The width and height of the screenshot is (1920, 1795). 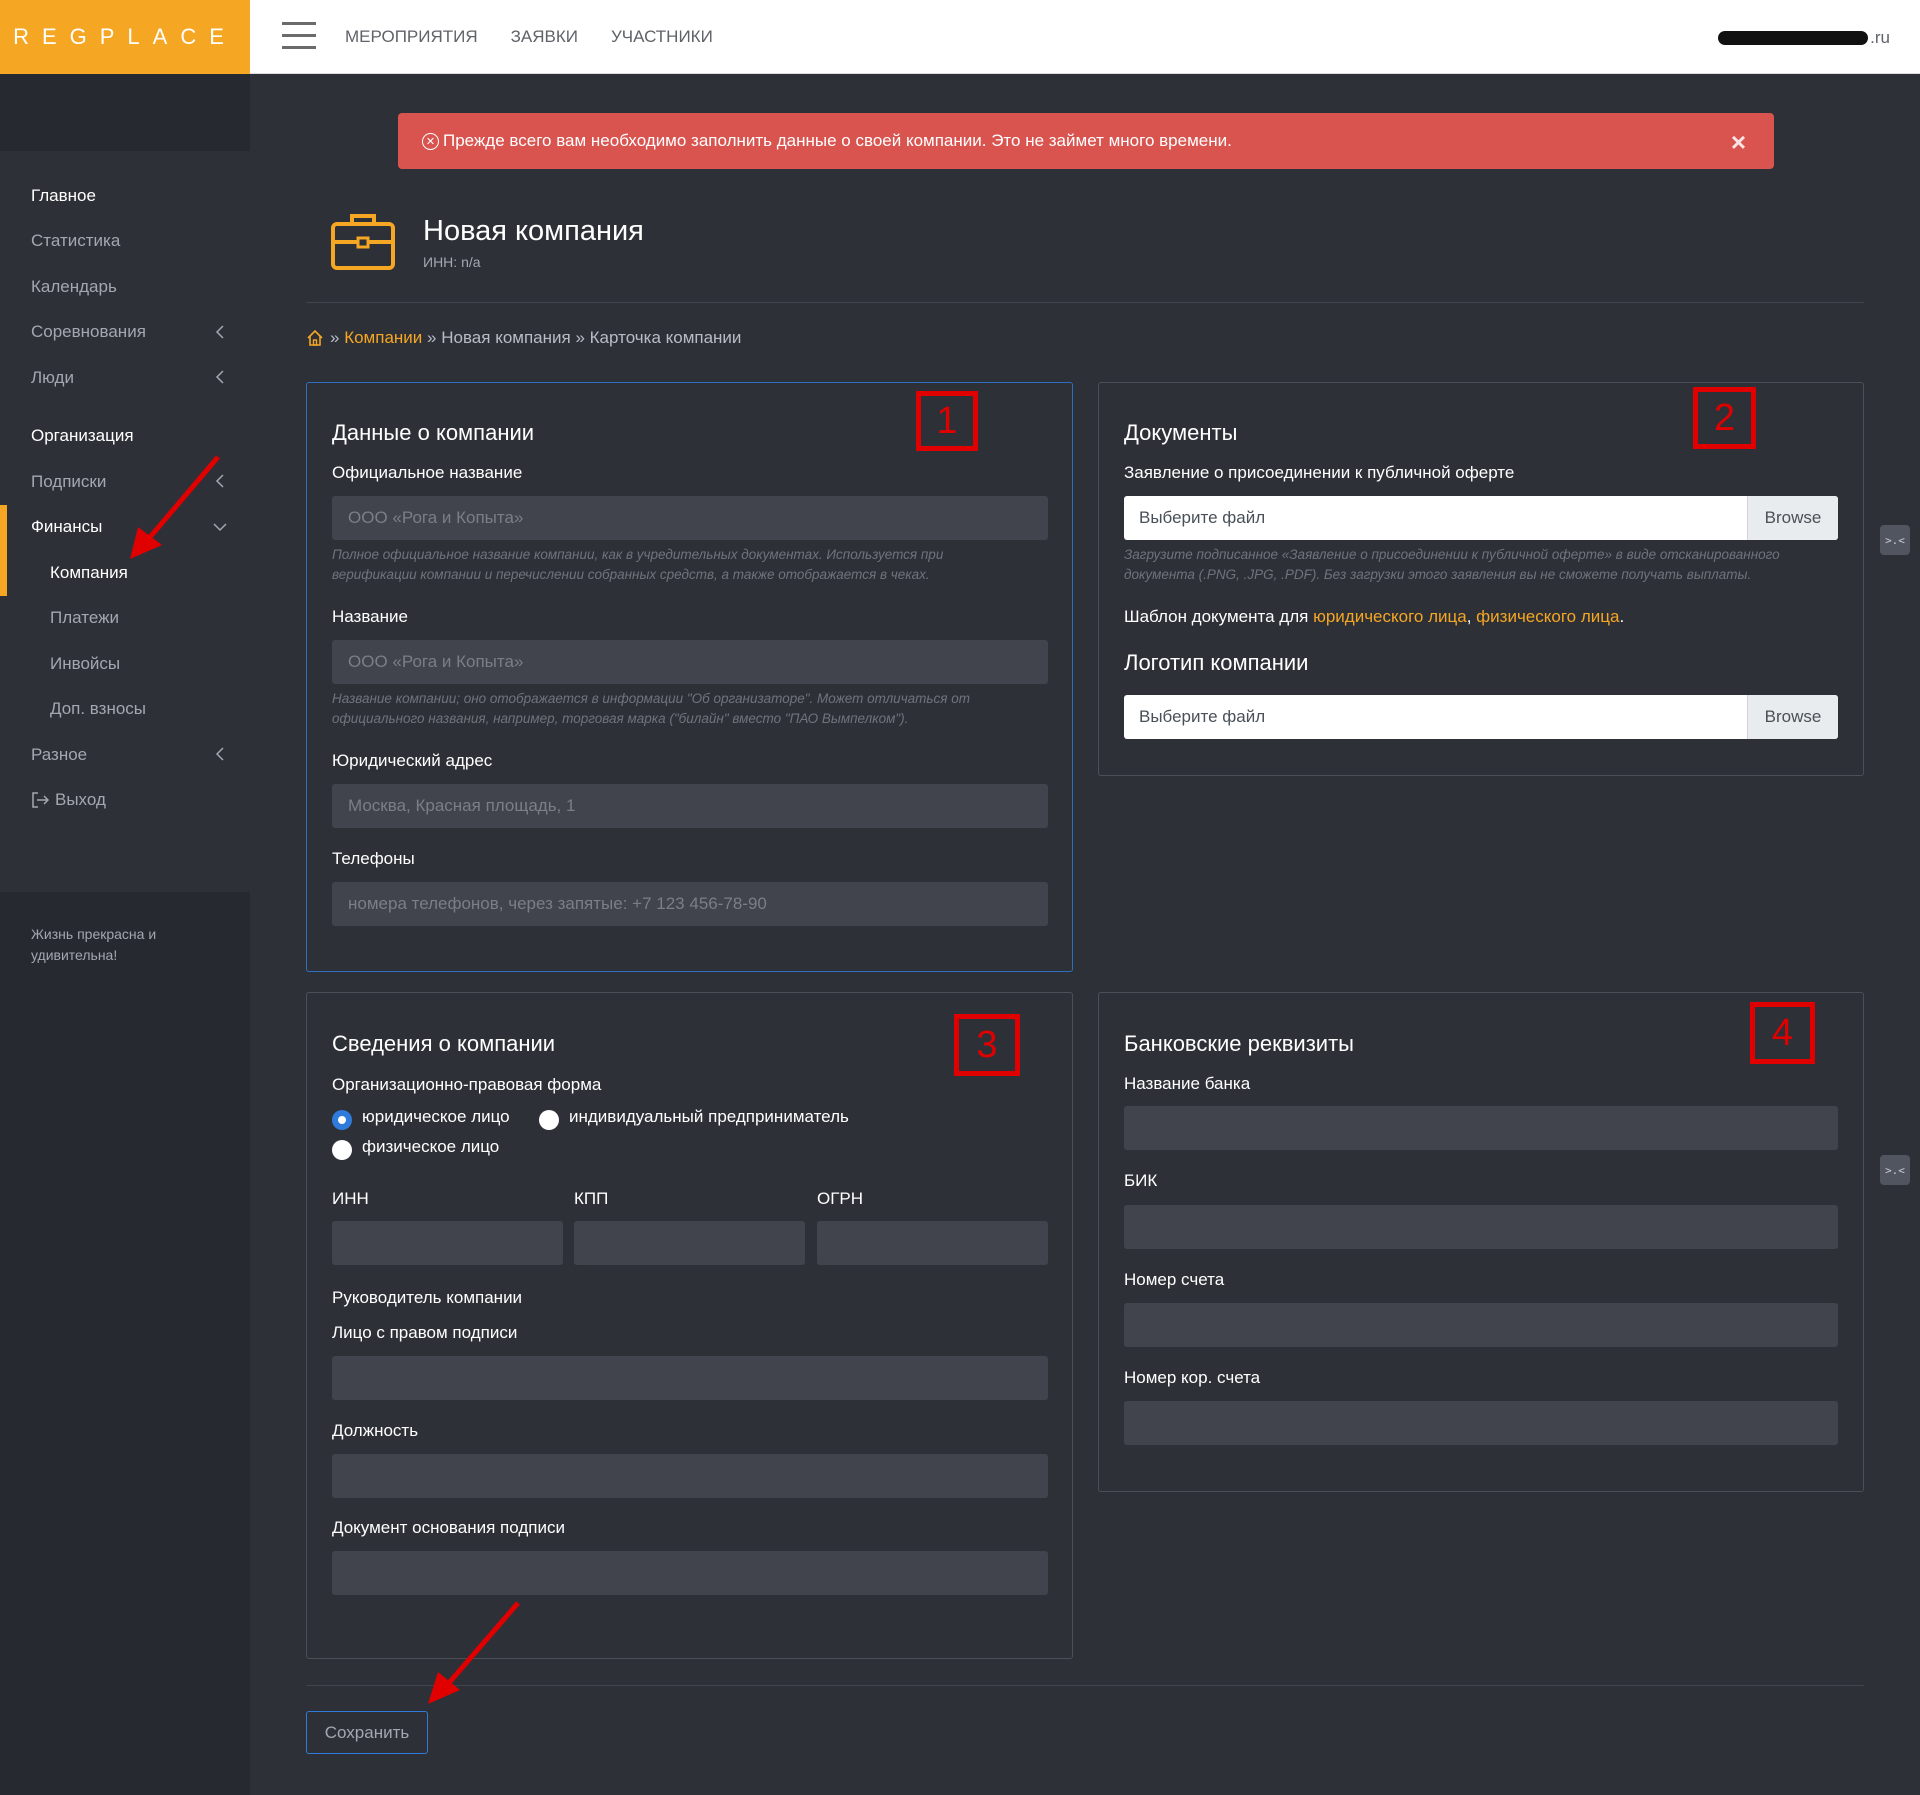 I want to click on sidebar-item-extra-fees: Доп. взносы, so click(x=125, y=710).